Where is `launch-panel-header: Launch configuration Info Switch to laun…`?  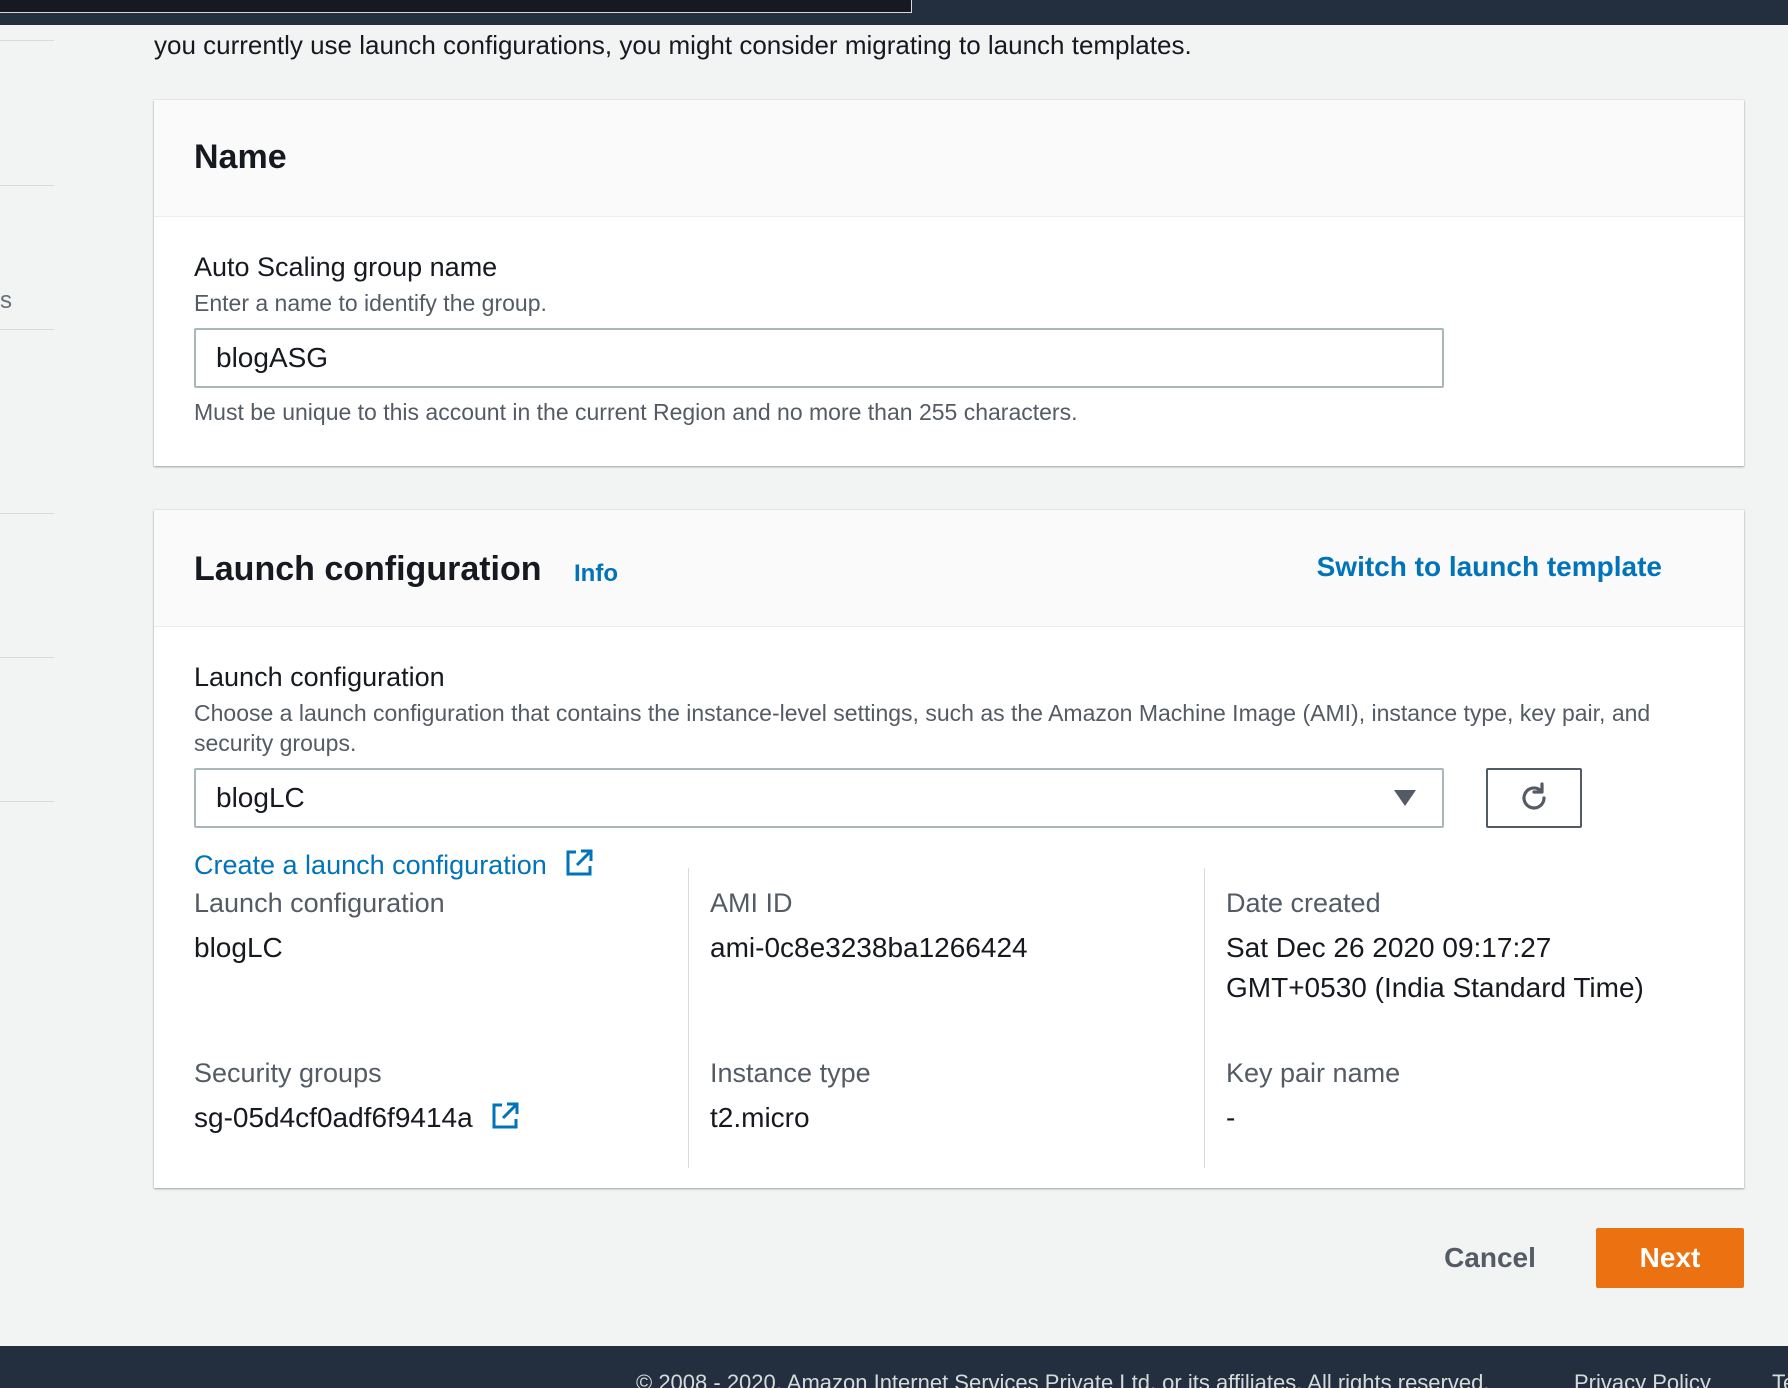
launch-panel-header: Launch configuration Info Switch to laun… is located at coordinates (949, 568).